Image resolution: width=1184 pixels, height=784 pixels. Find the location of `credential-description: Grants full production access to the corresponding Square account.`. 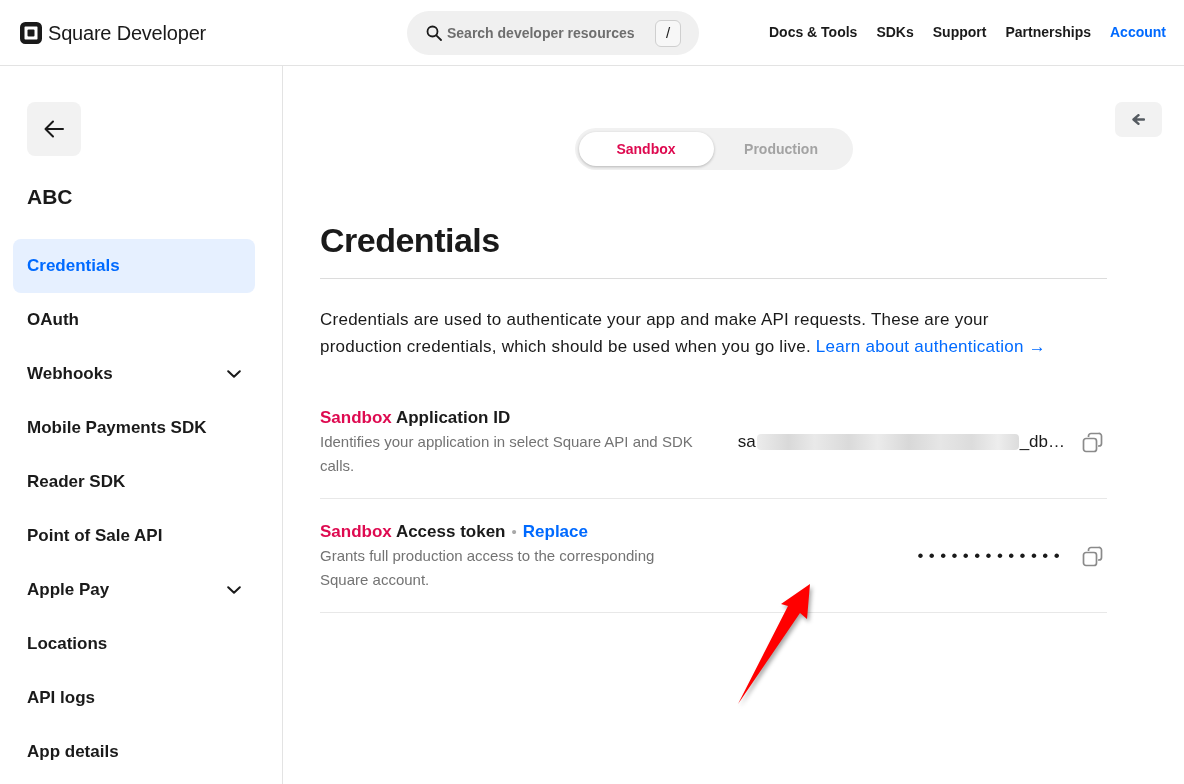

credential-description: Grants full production access to the corresponding Square account. is located at coordinates (488, 568).